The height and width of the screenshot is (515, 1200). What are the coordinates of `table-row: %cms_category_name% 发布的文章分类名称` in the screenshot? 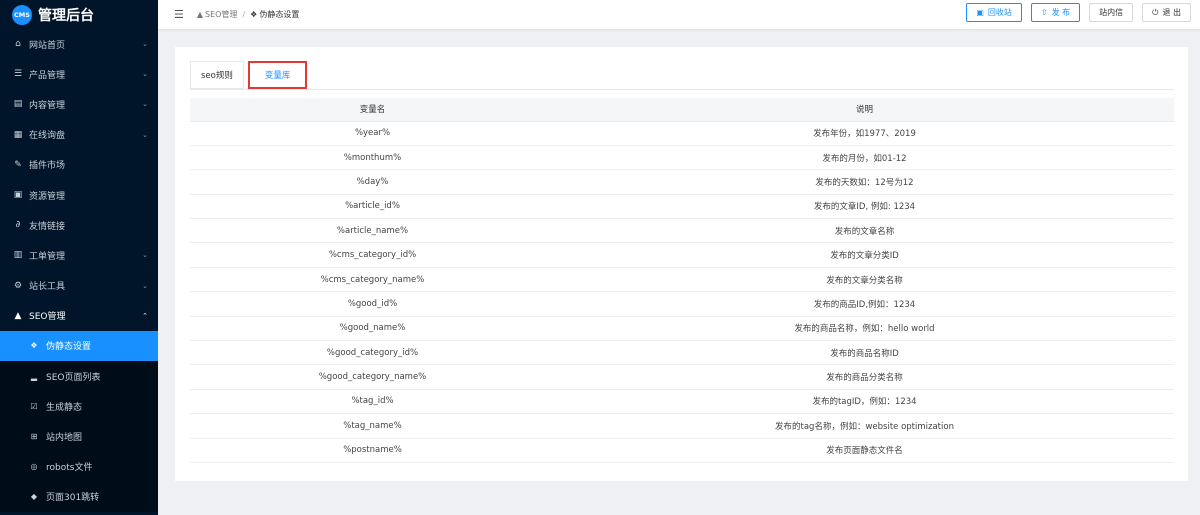 It's located at (682, 280).